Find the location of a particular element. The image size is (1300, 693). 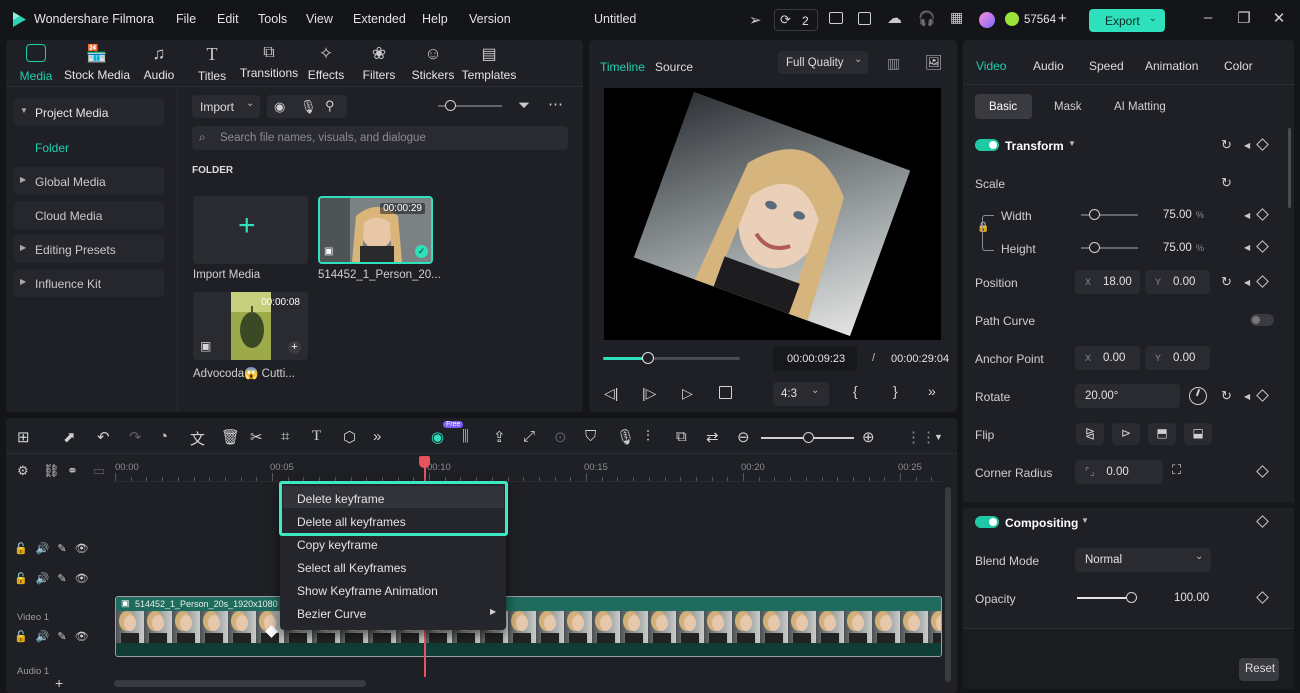

filter-icon: ⏷ is located at coordinates (524, 105).